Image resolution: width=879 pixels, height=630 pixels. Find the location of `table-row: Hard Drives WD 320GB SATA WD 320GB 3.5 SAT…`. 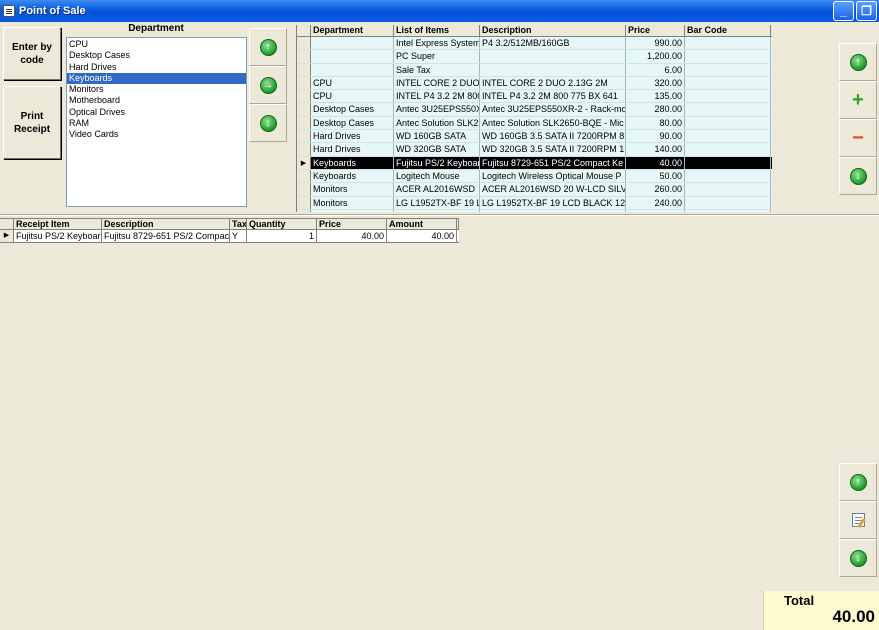

table-row: Hard Drives WD 320GB SATA WD 320GB 3.5 SAT… is located at coordinates (534, 150).